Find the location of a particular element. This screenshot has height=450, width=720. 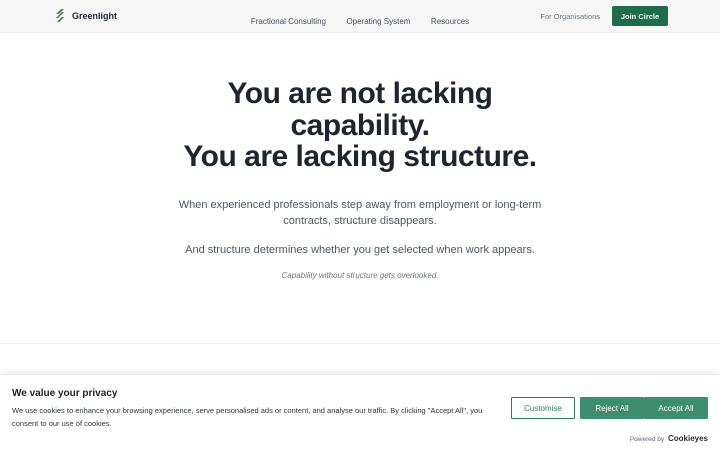

cookieyes-link: Cookieyes is located at coordinates (688, 438).